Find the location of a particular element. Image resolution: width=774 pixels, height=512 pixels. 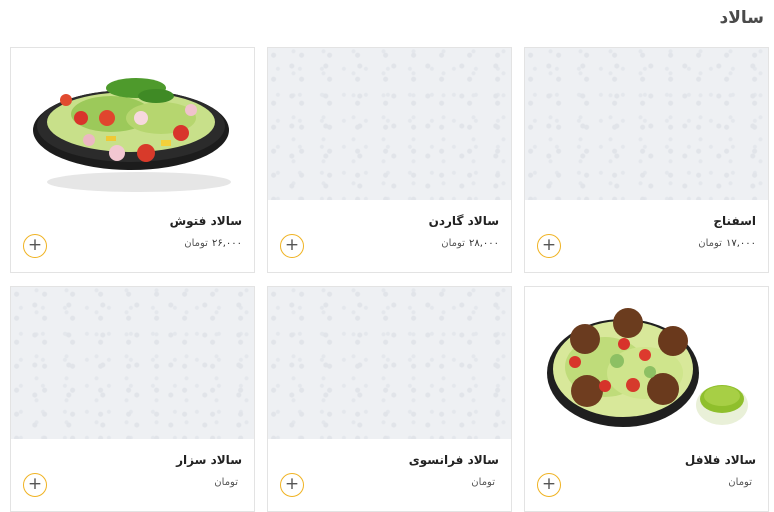

product-card: سالاد فلافل تومان + is located at coordinates (646, 399).